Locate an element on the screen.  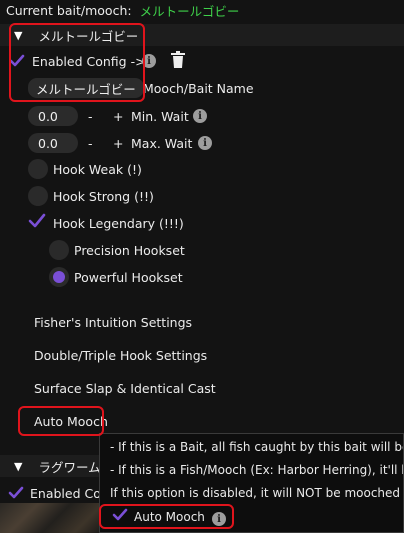
current-bait-value: メルトールゴビー is located at coordinates (189, 11).